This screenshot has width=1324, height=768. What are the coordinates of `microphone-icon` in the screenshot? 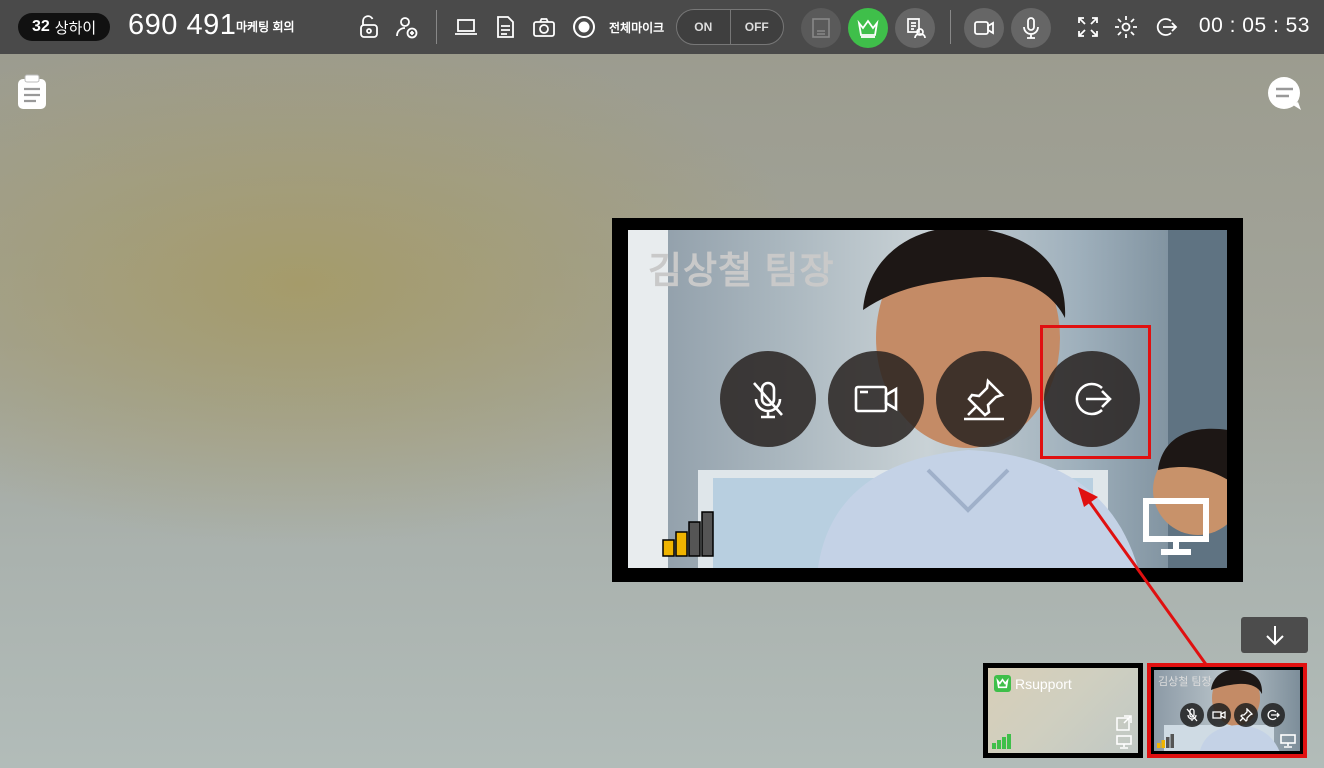 It's located at (1031, 28).